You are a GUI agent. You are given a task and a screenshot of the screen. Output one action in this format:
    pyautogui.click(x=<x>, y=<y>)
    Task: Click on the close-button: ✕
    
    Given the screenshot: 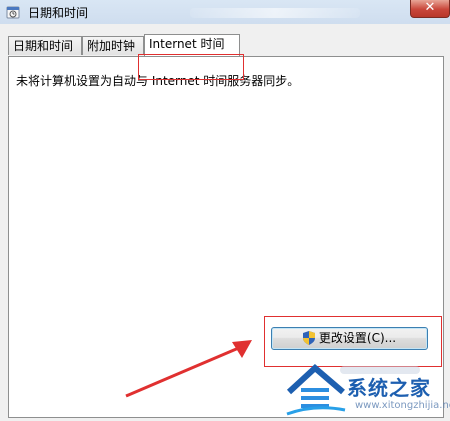 What is the action you would take?
    pyautogui.click(x=430, y=9)
    